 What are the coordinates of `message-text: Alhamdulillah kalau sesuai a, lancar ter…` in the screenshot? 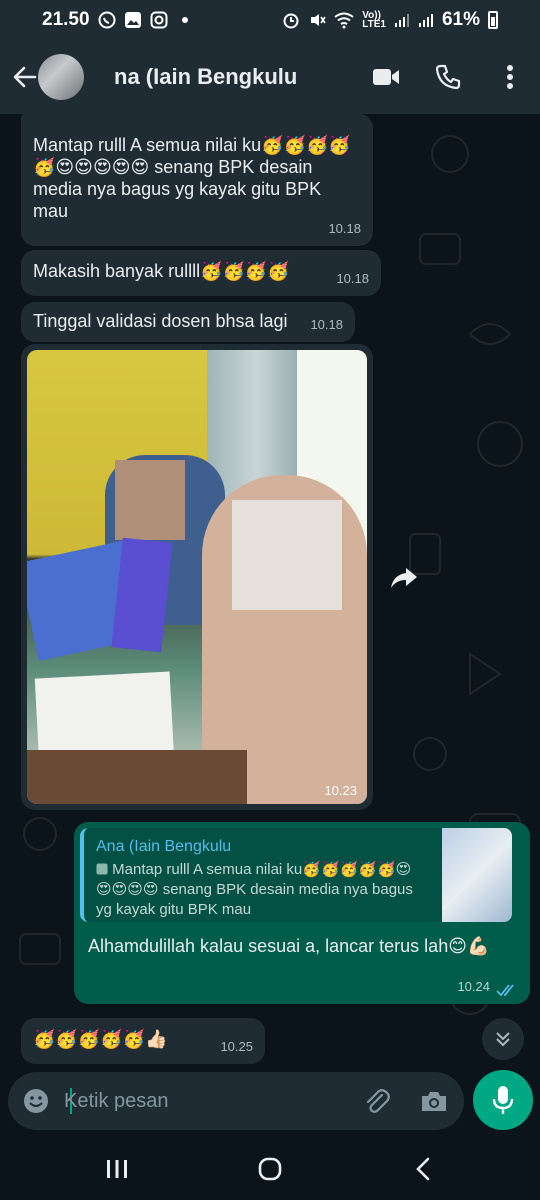 It's located at (289, 946).